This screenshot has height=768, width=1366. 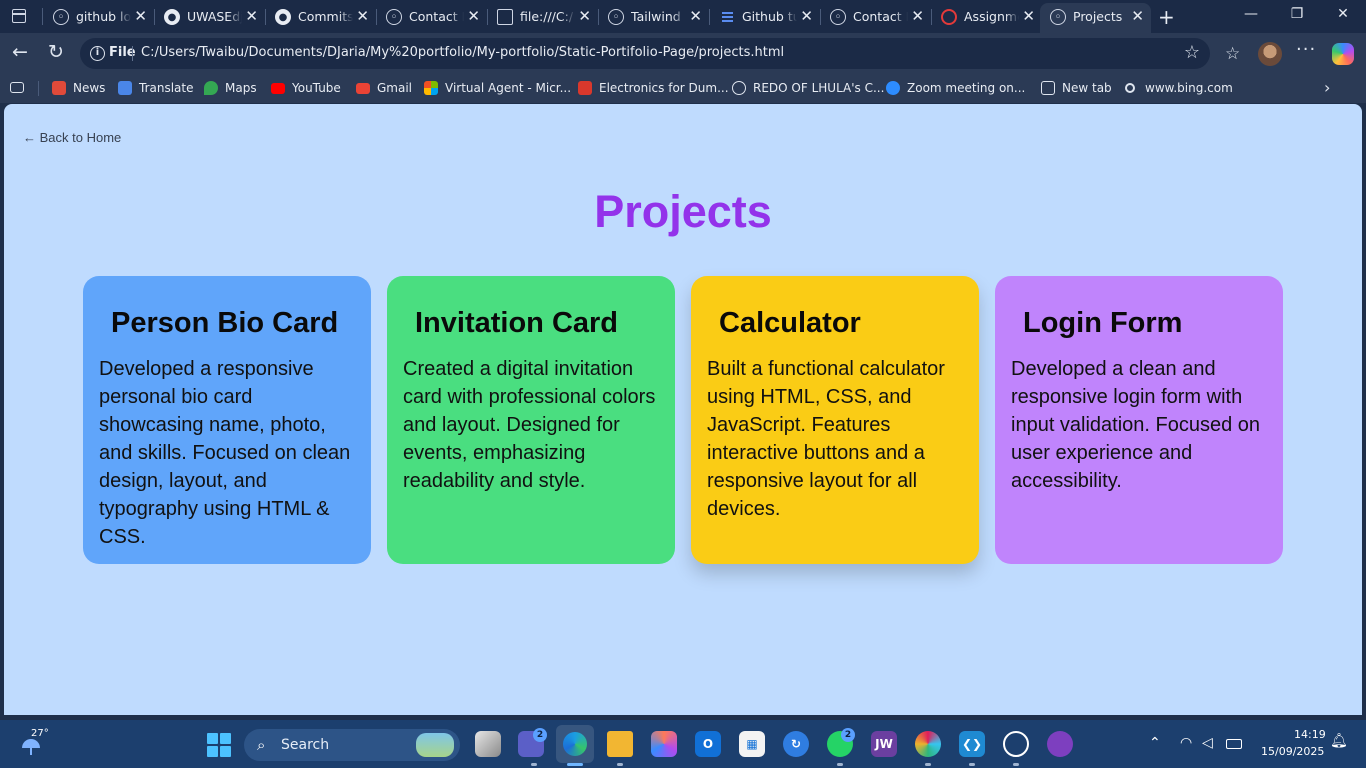 What do you see at coordinates (19, 16) in the screenshot?
I see `tab-actions-icon` at bounding box center [19, 16].